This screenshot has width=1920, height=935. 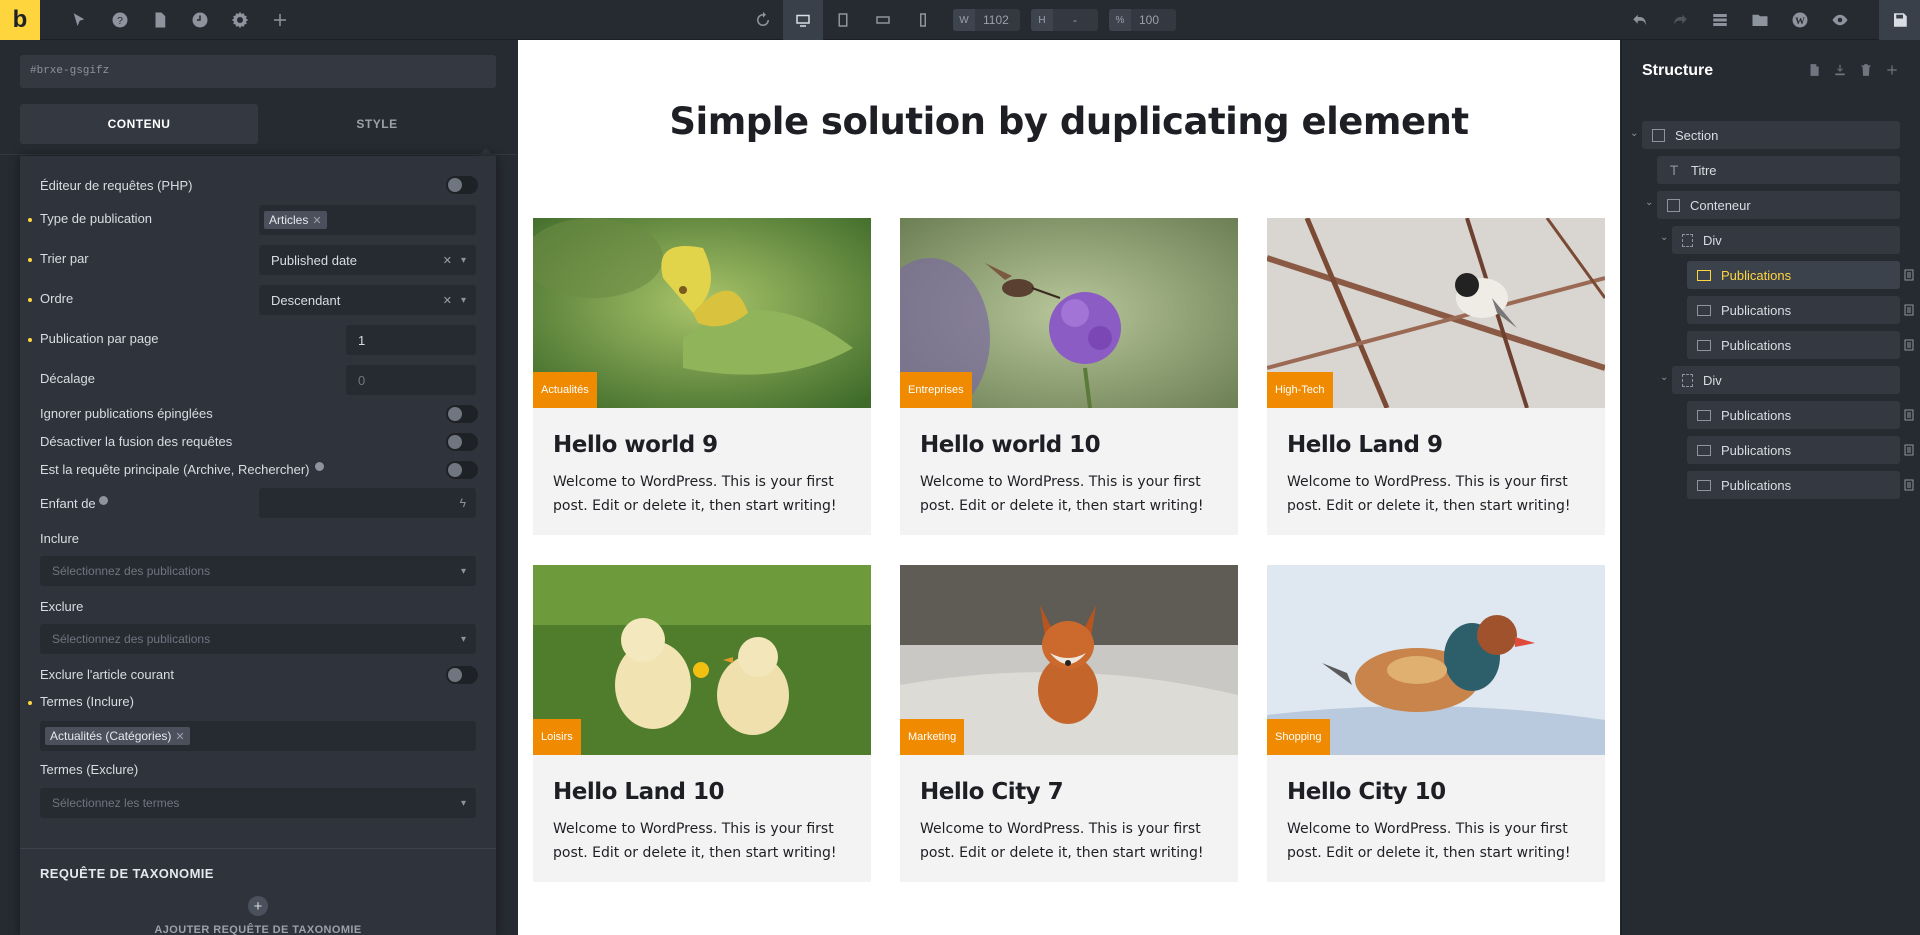 What do you see at coordinates (240, 20) in the screenshot?
I see `settings-gear-icon` at bounding box center [240, 20].